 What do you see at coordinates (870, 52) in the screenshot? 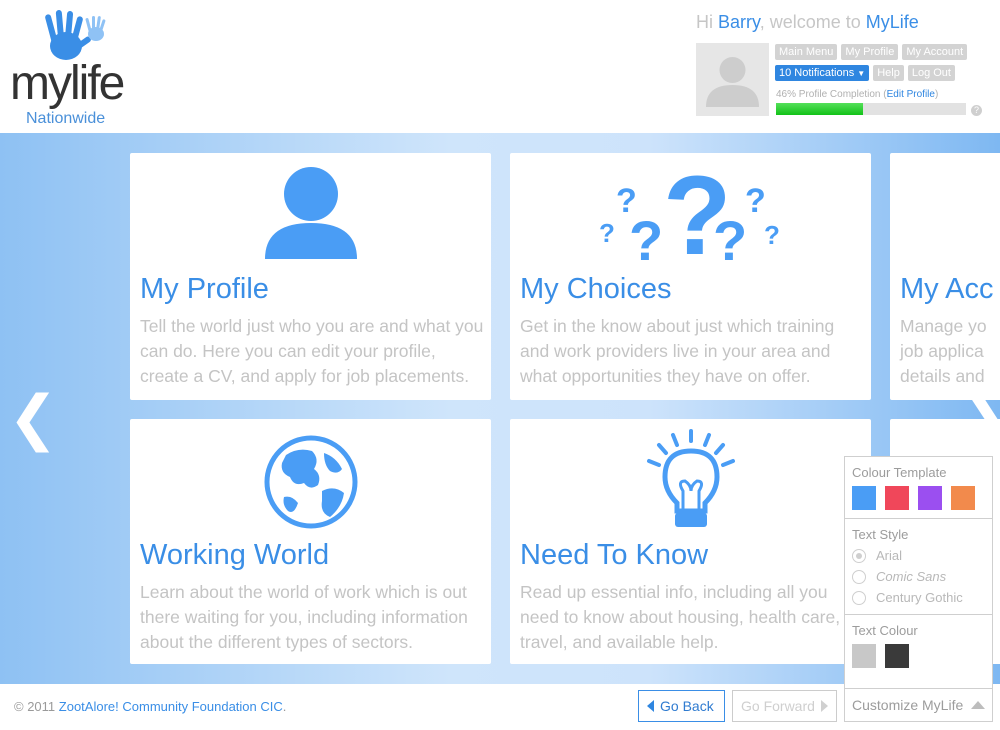
I see `my-profile-button: My Profile` at bounding box center [870, 52].